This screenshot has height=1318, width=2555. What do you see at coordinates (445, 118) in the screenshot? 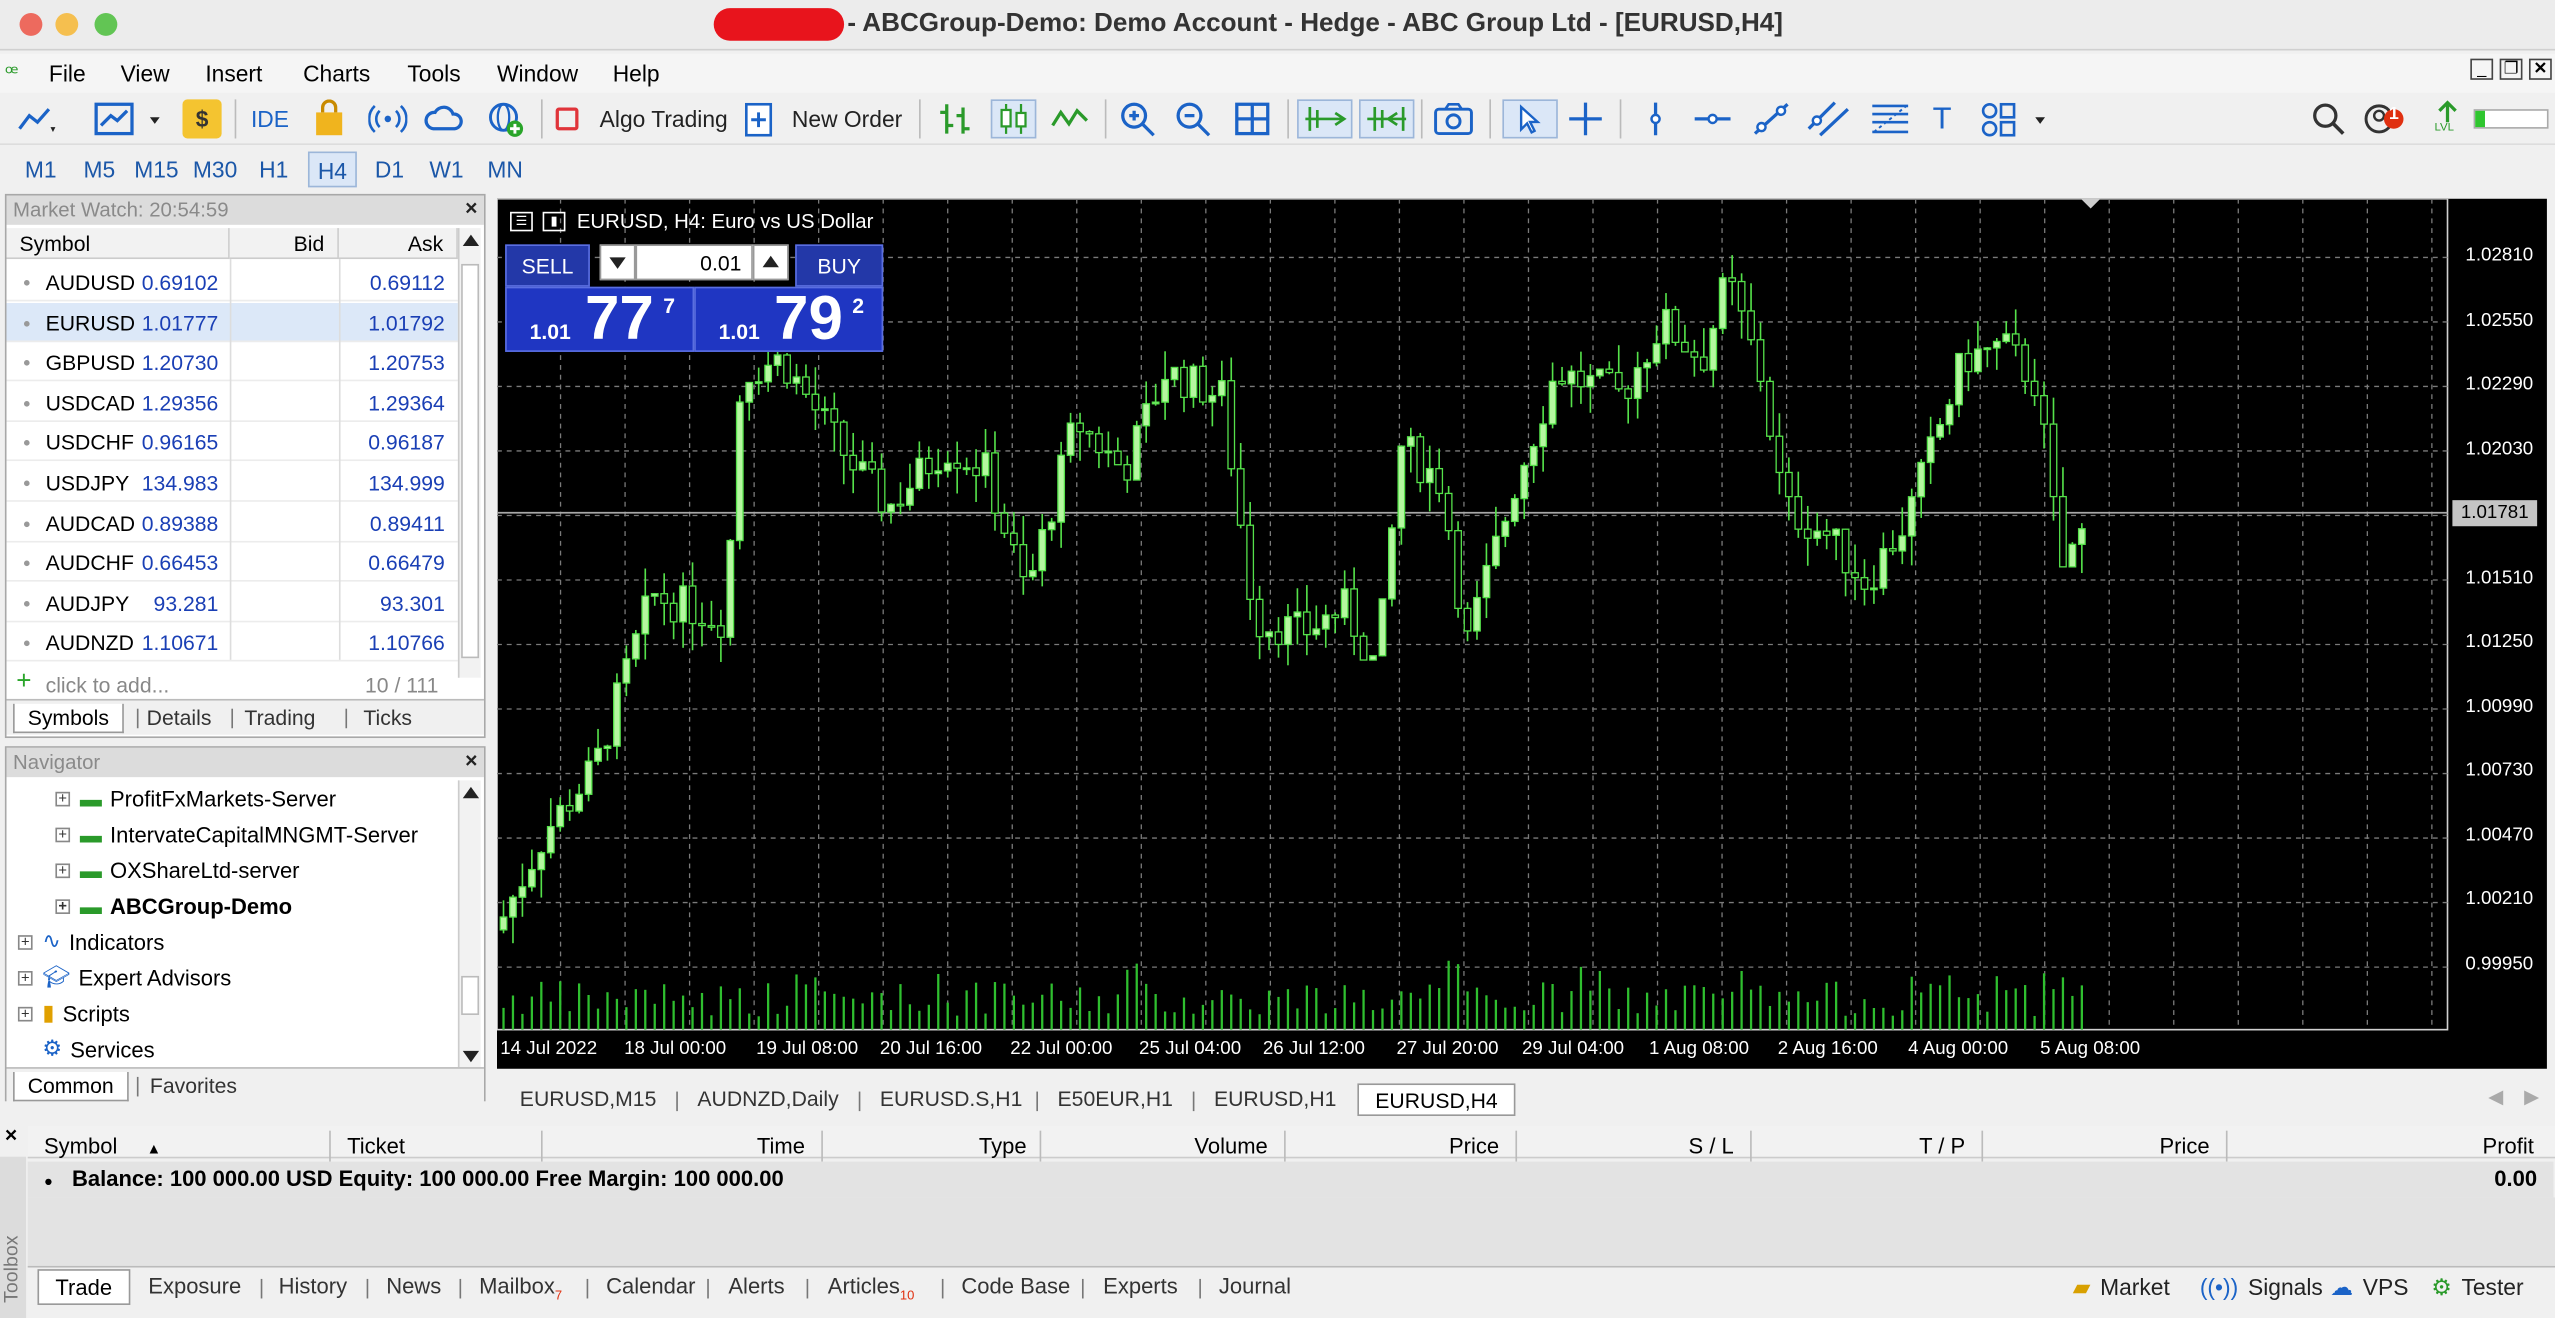
I see `cloud-icon` at bounding box center [445, 118].